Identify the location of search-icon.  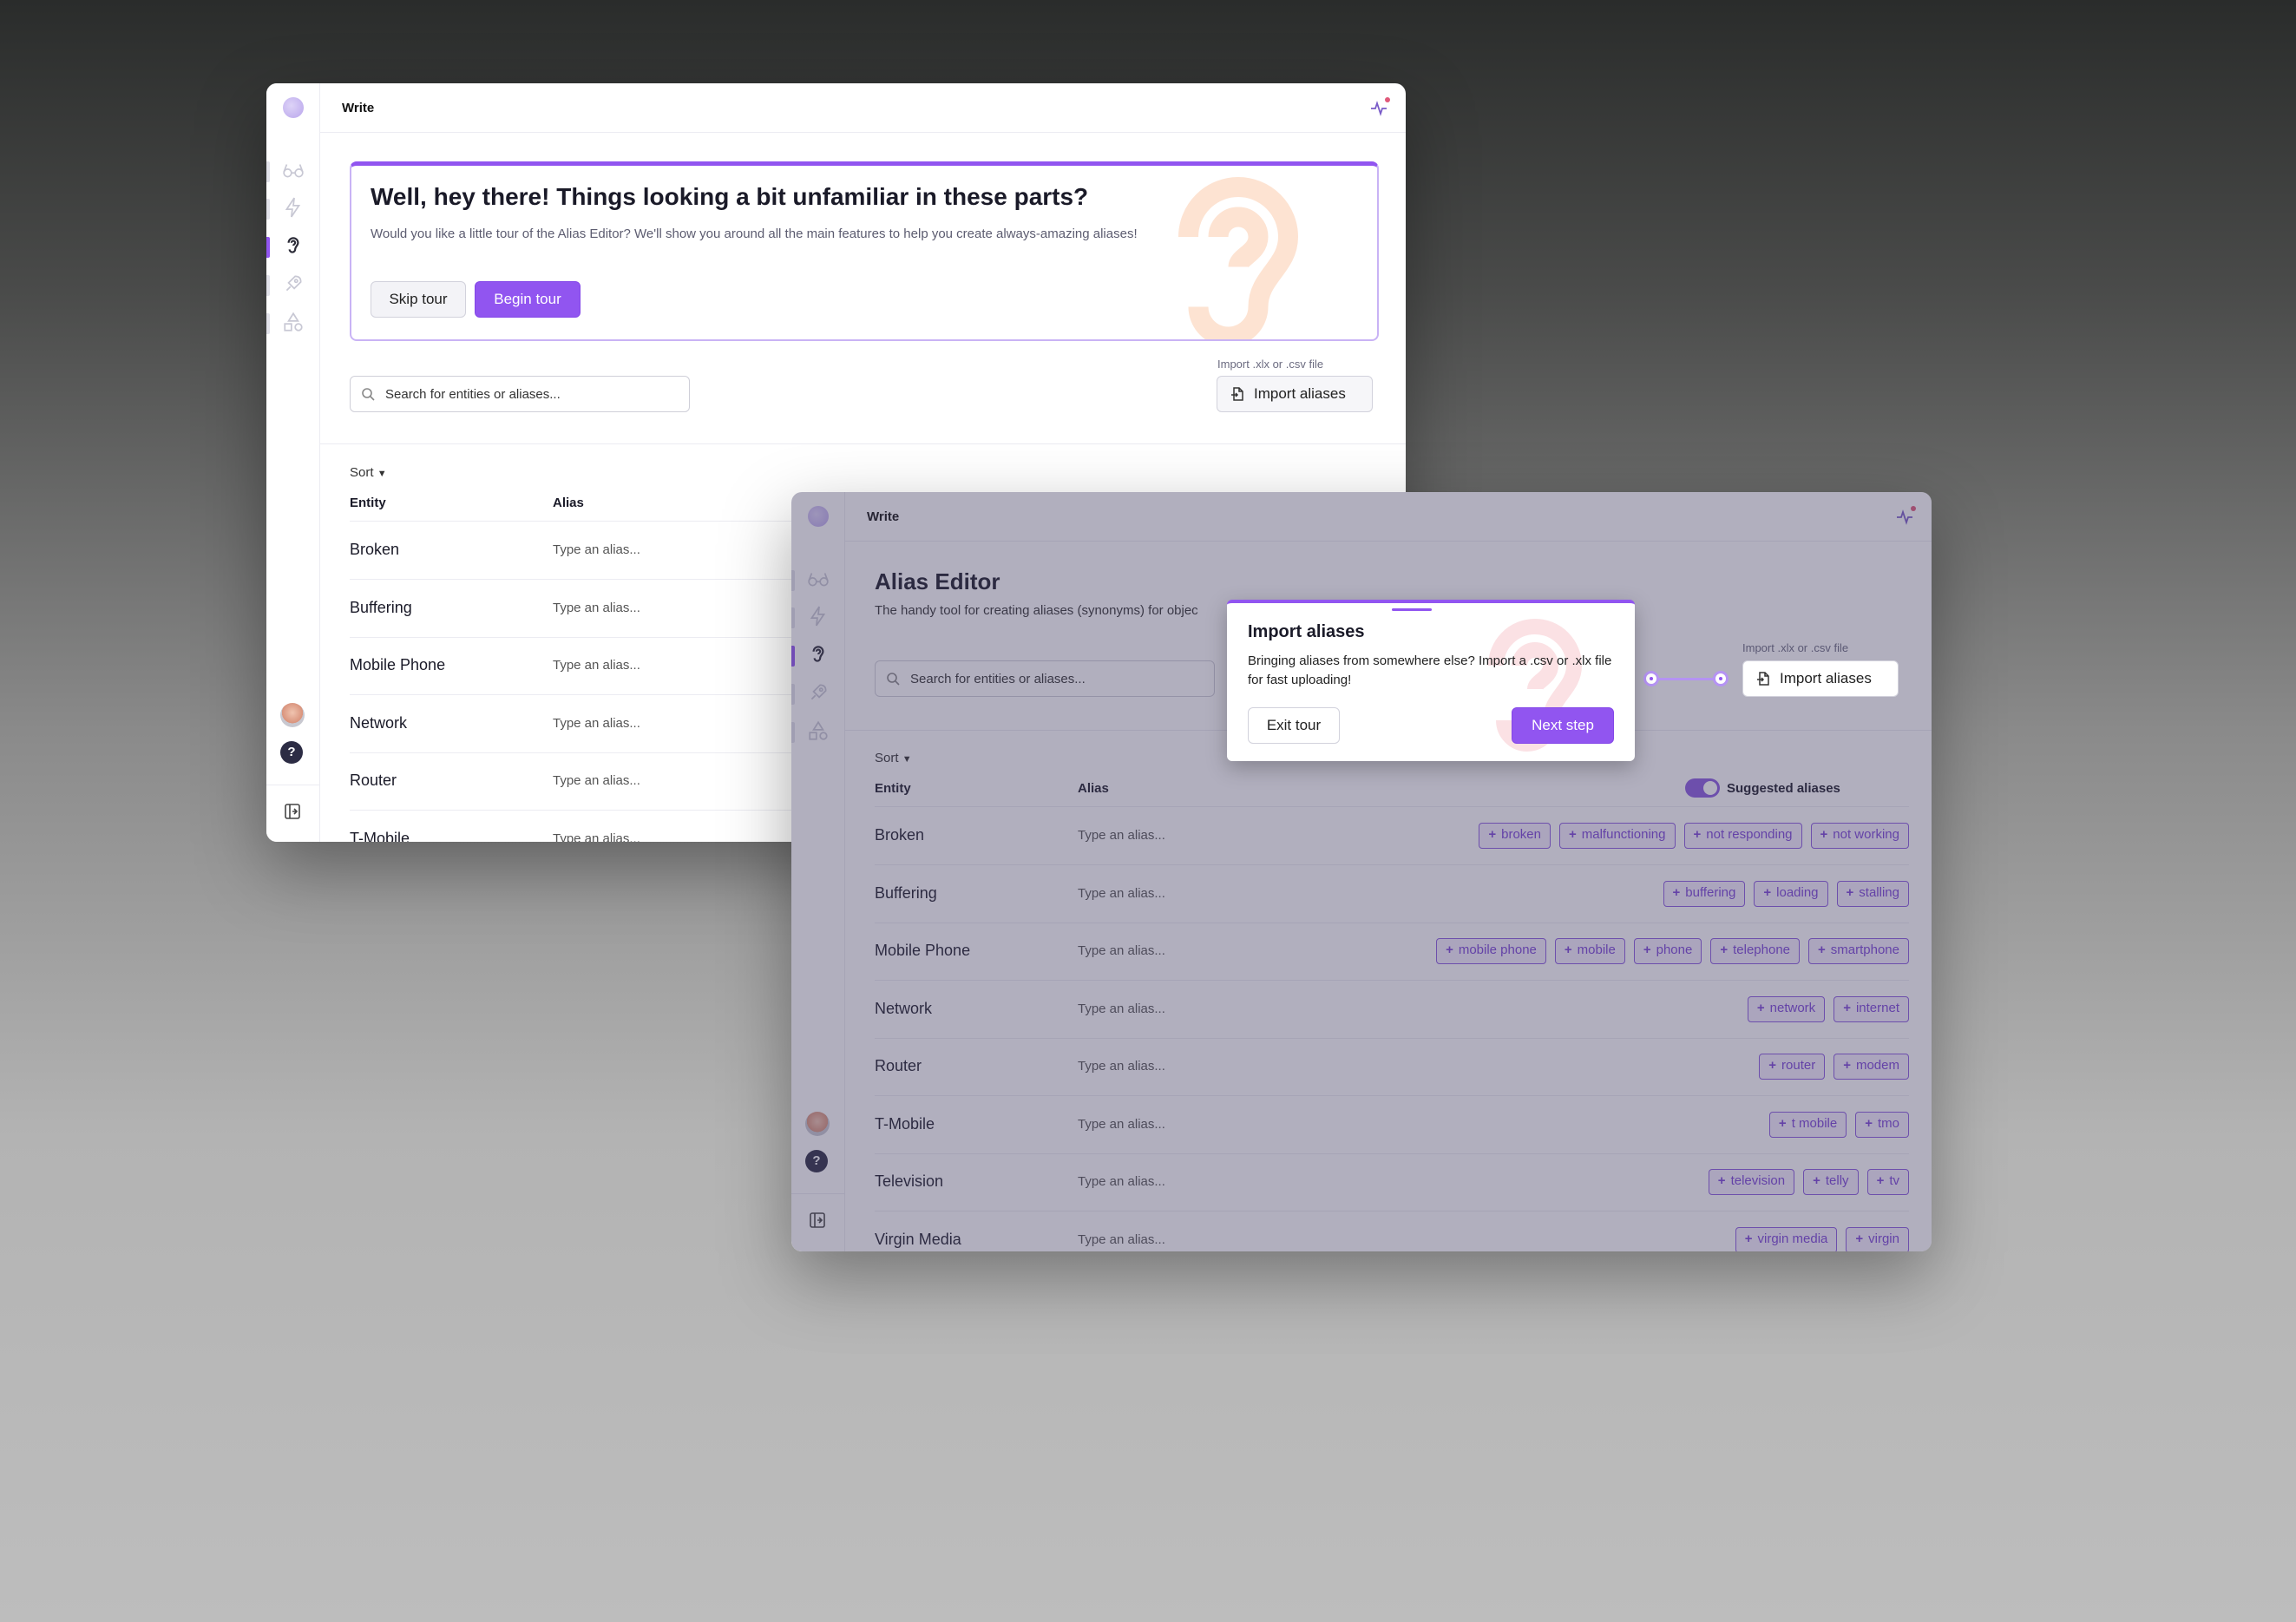
(368, 394).